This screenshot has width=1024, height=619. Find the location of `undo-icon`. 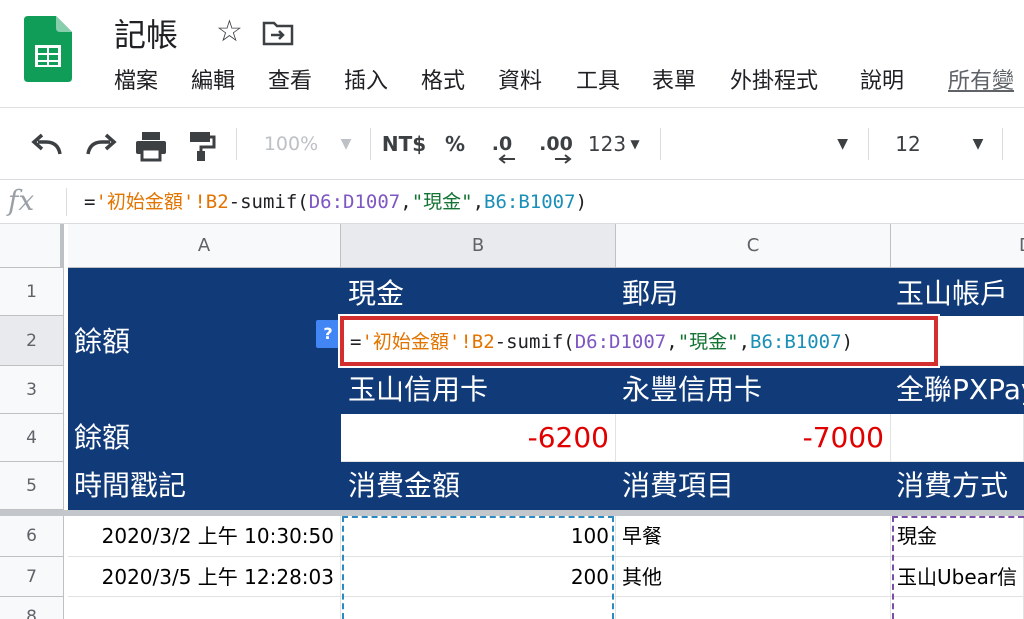

undo-icon is located at coordinates (48, 146).